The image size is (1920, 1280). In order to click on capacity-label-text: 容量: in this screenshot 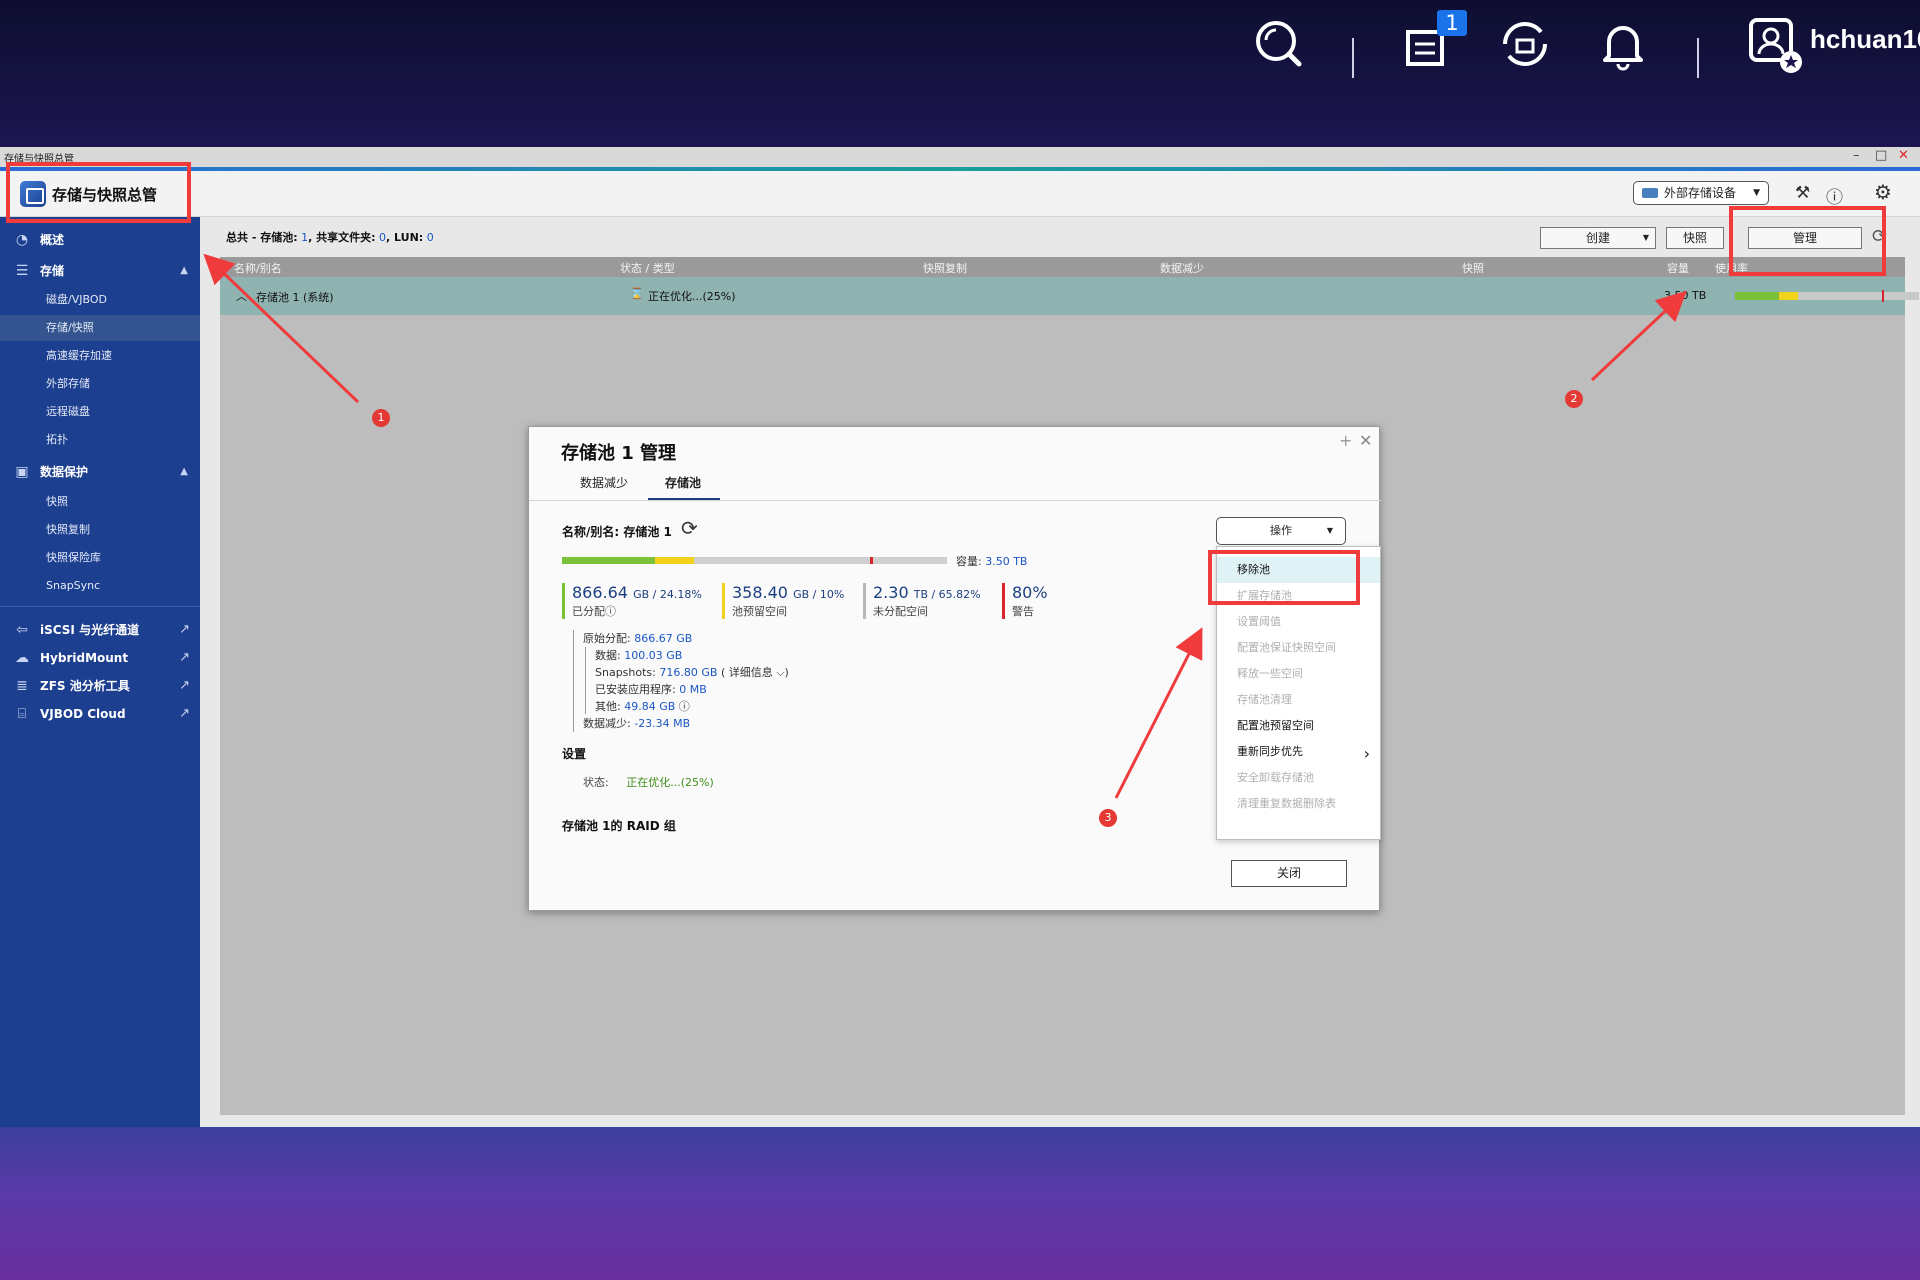, I will do `click(969, 561)`.